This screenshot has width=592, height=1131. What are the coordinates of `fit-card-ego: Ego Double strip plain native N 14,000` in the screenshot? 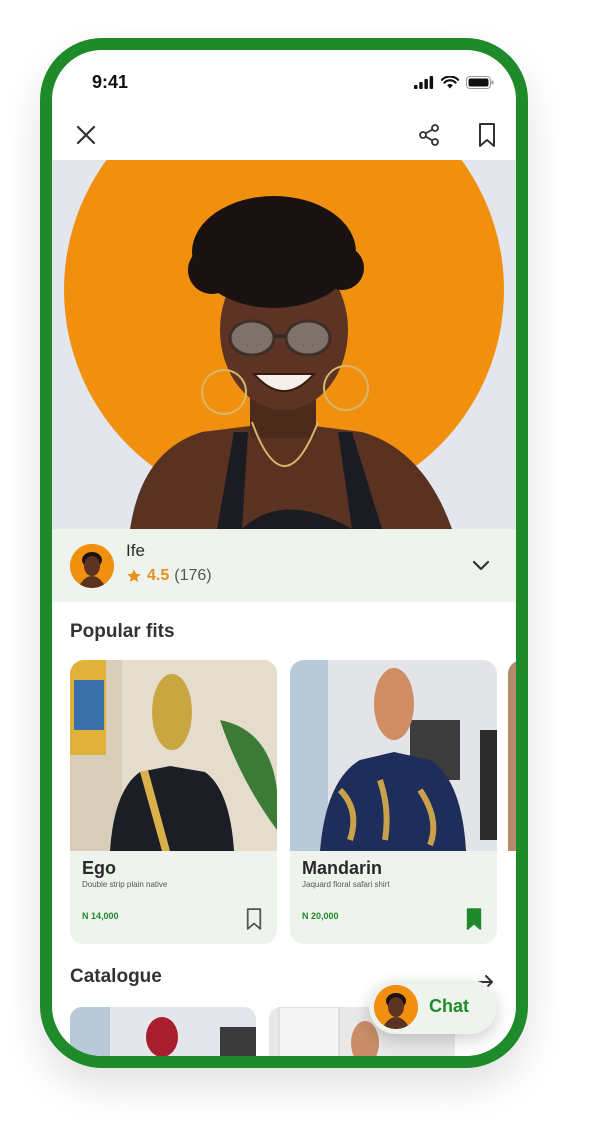 It's located at (173, 802).